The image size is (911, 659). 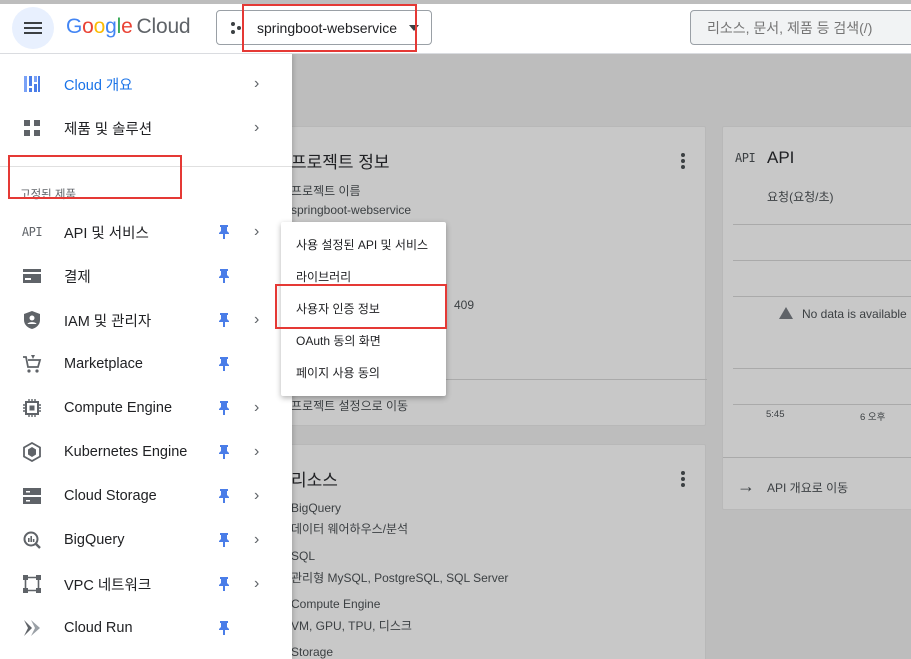 I want to click on menu-icon, so click(x=33, y=28).